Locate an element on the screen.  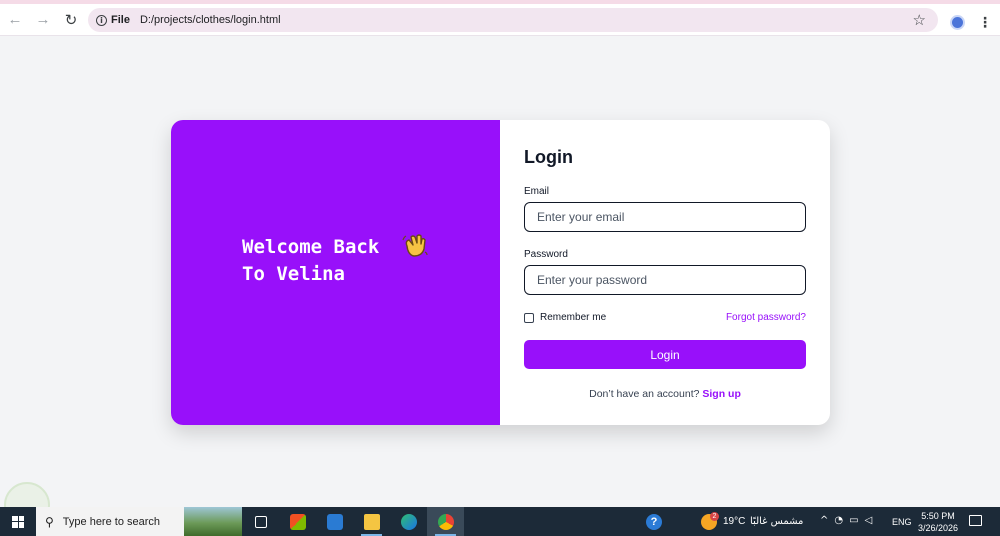
chrome-browser-icon is located at coordinates (445, 521).